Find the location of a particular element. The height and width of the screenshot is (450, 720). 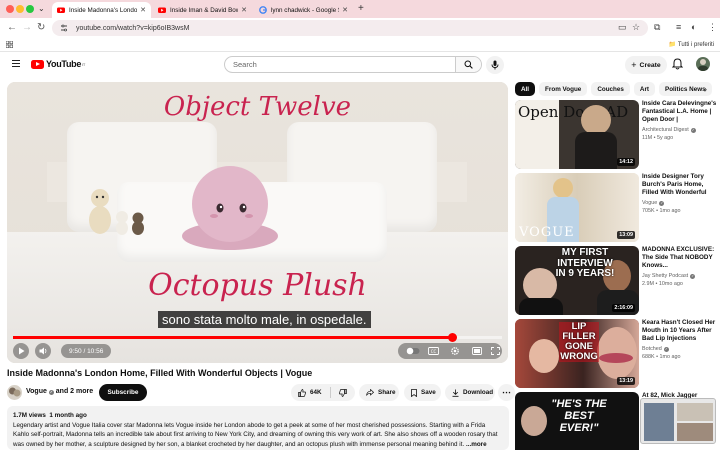

filter-chips: All From Vogue Couches Art Politics News is located at coordinates (613, 89).